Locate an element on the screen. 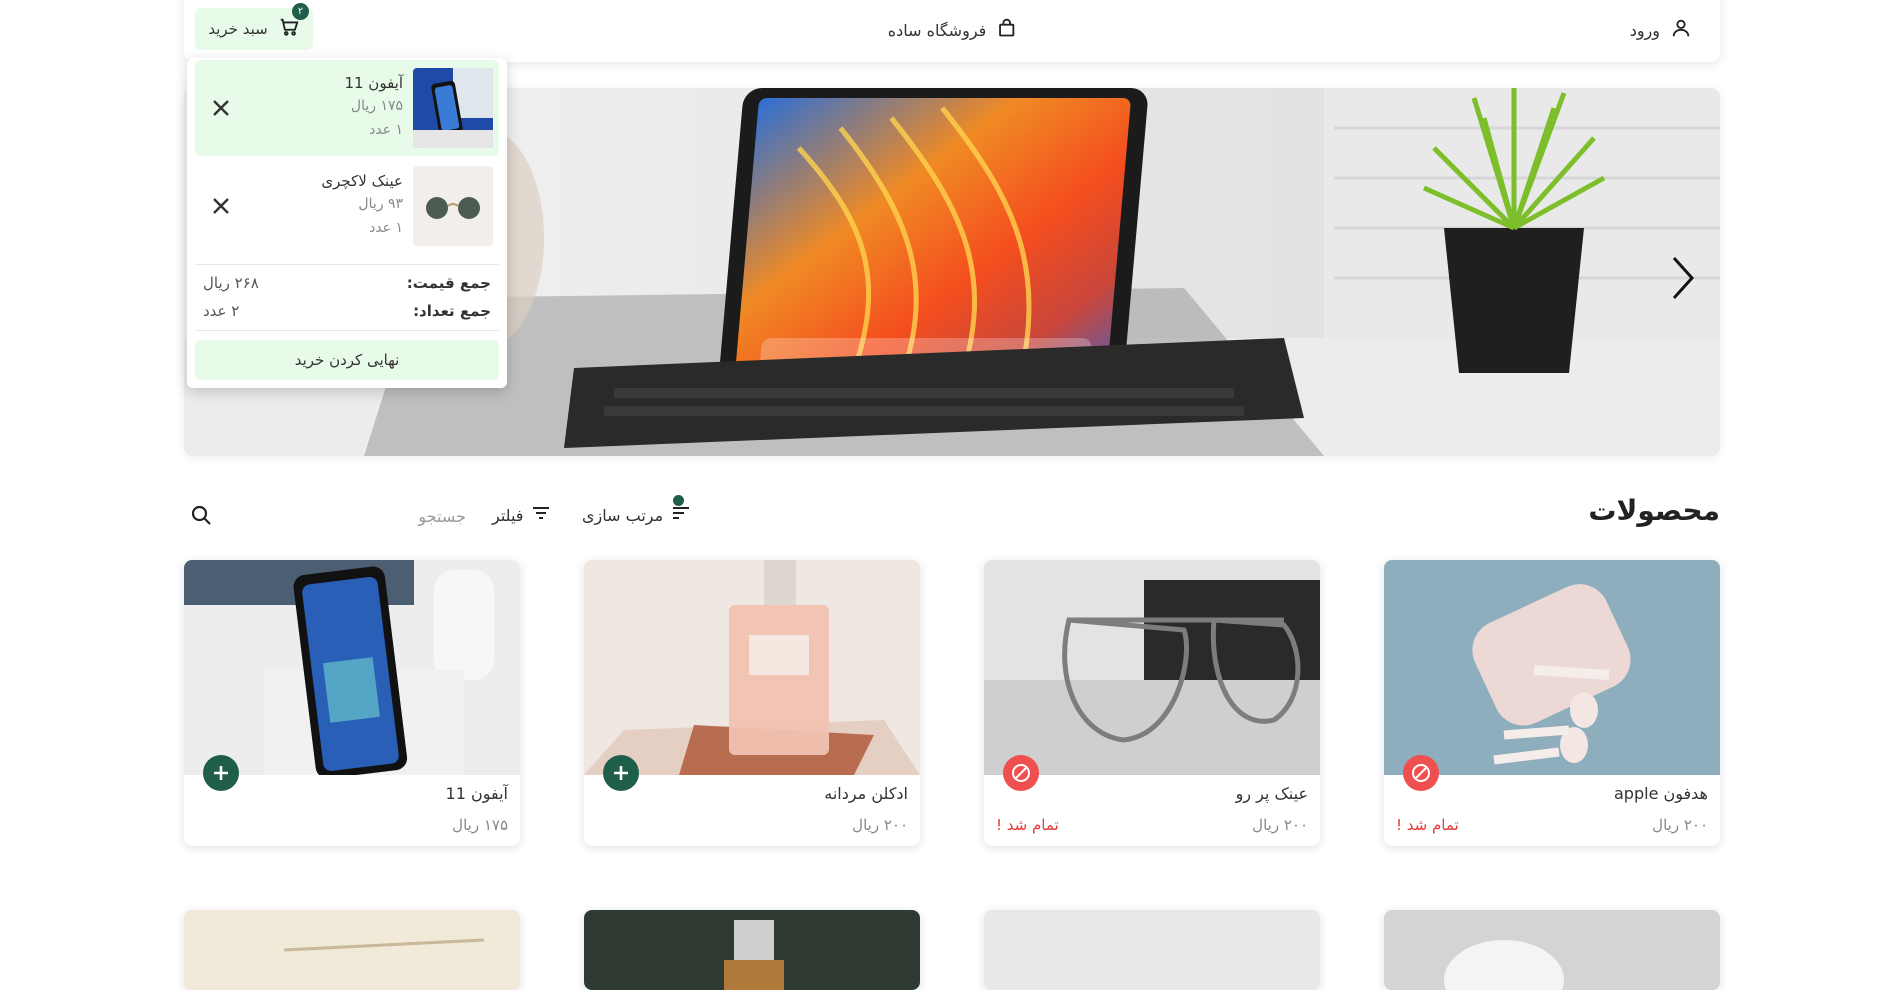 Image resolution: width=1904 pixels, height=990 pixels. page-title: محصولات is located at coordinates (1654, 510).